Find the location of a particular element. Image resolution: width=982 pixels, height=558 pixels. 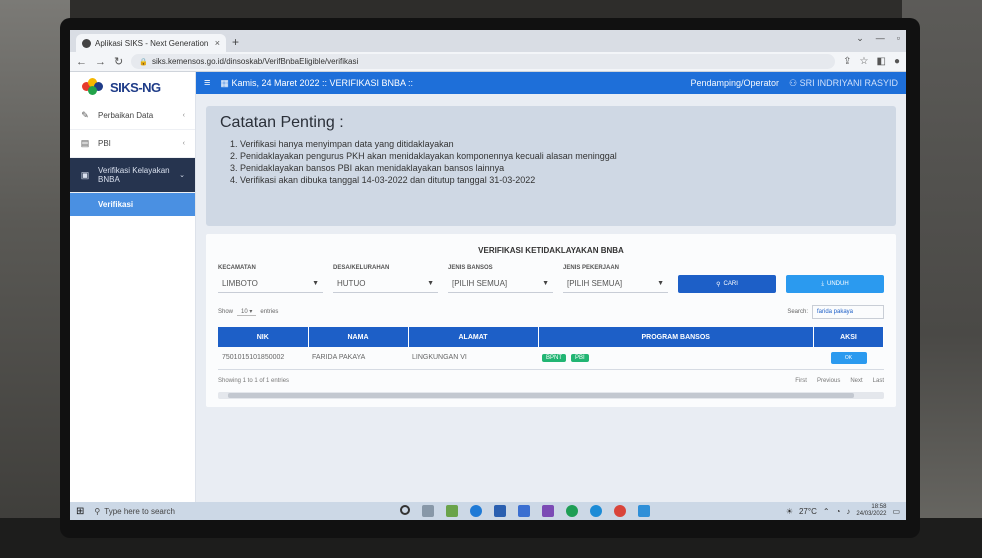

weather-icon: ☀ is located at coordinates (789, 511).